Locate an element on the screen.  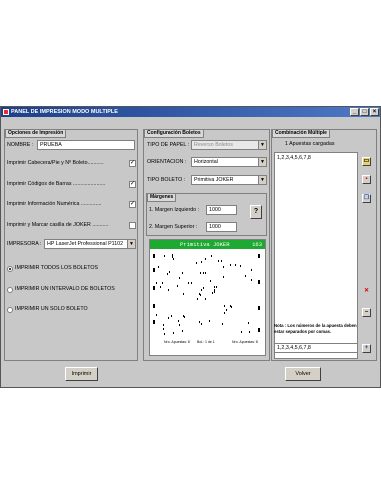
radio-label-solo: IMPRIMIR UN SOLO BOLETO is located at coordinates (51, 309).